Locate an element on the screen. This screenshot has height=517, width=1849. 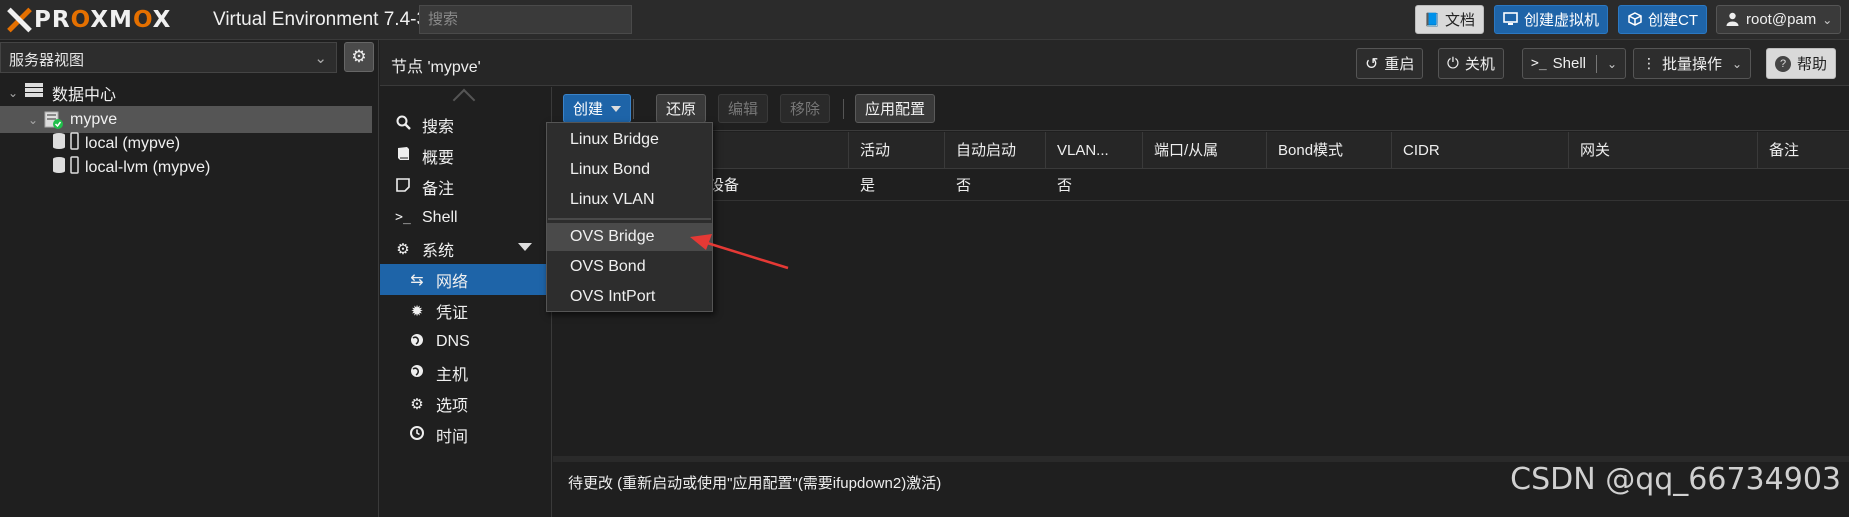
column-header-cidr: CIDR is located at coordinates (1480, 150).